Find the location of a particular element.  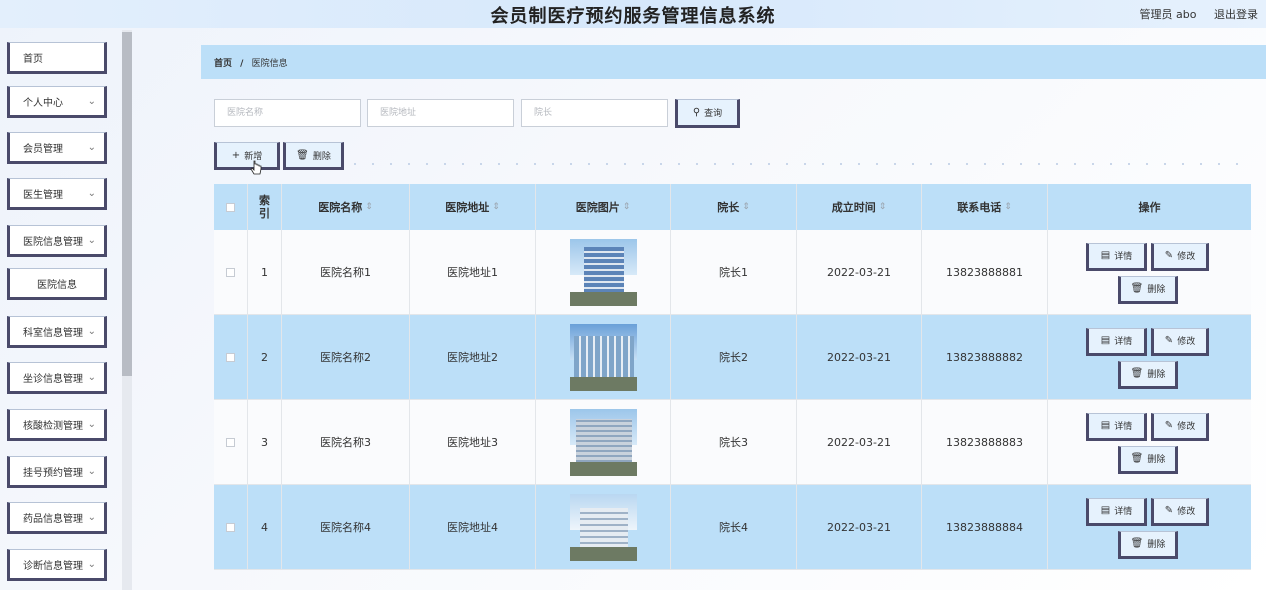

breadcrumb-home: 首页 is located at coordinates (223, 64).